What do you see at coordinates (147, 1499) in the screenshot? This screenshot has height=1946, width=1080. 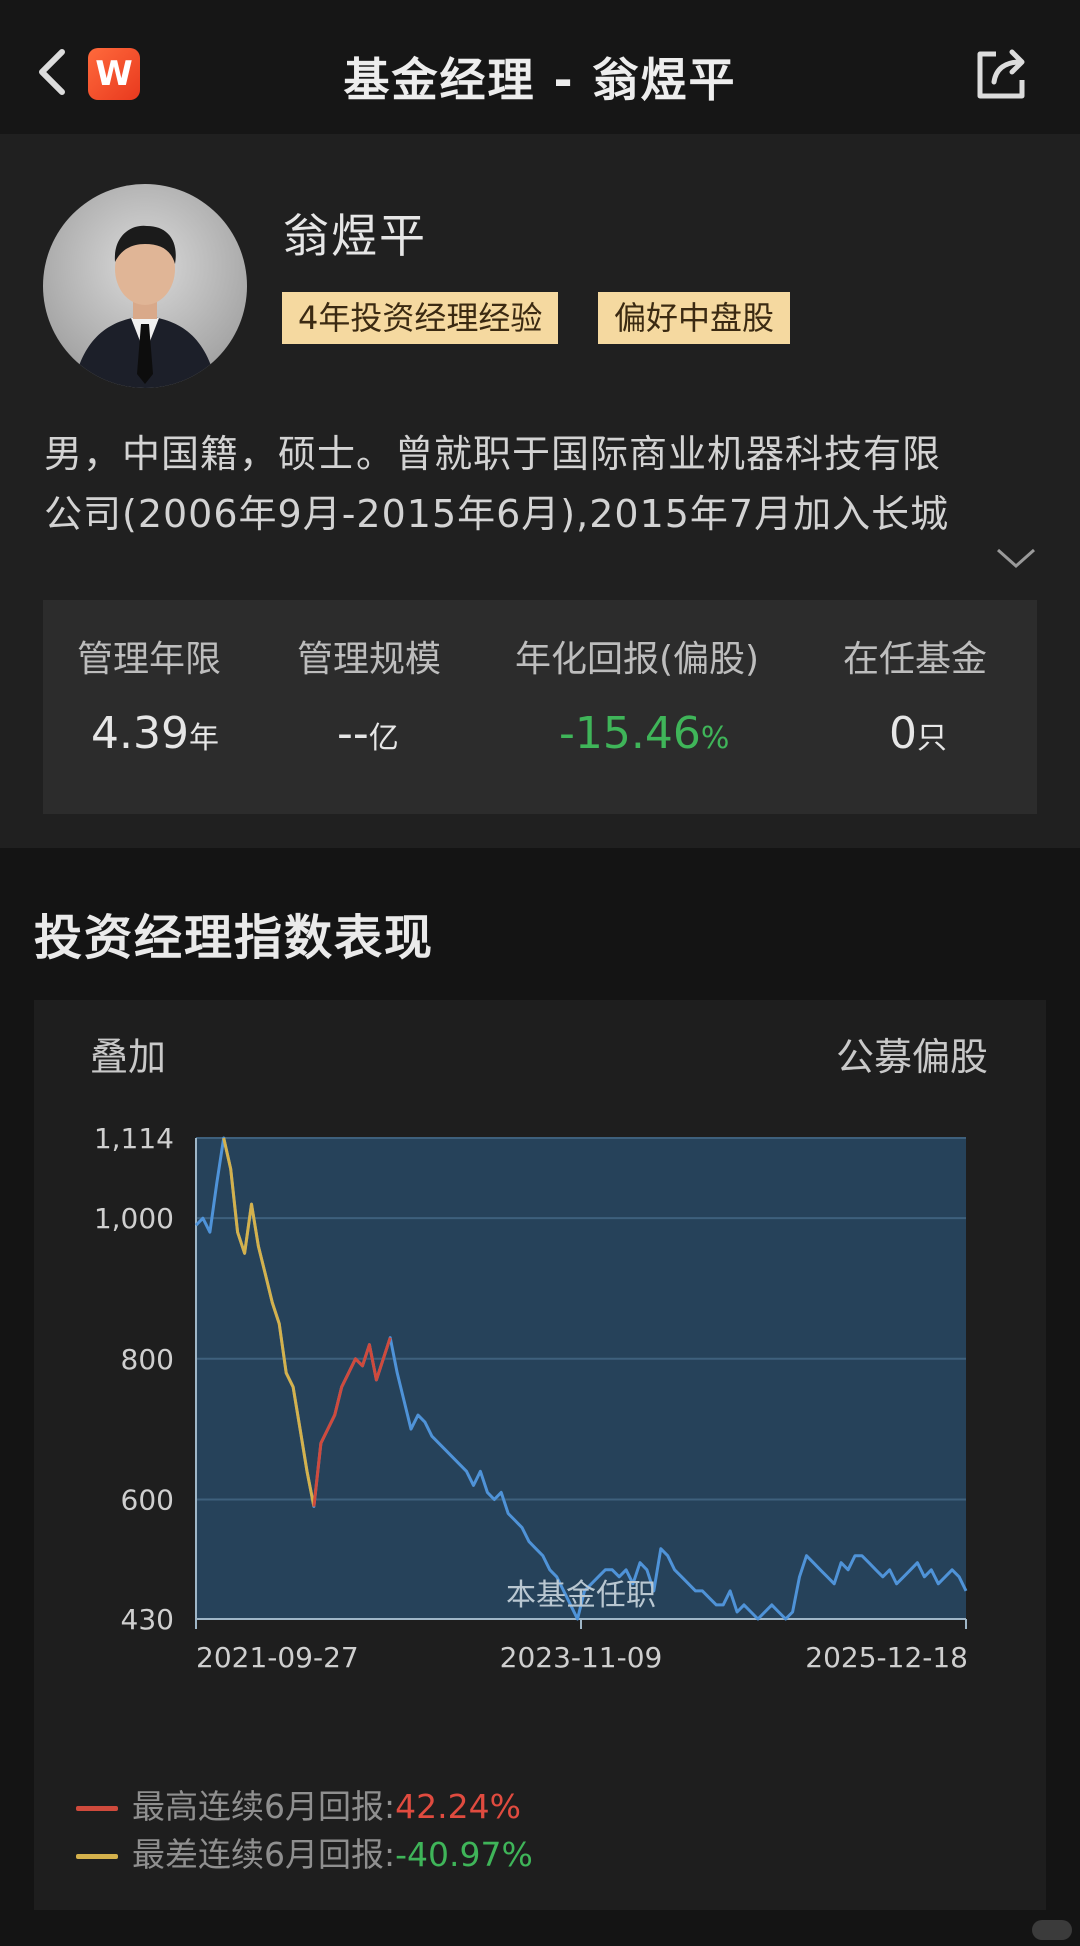 I see `y-tick-label: 600` at bounding box center [147, 1499].